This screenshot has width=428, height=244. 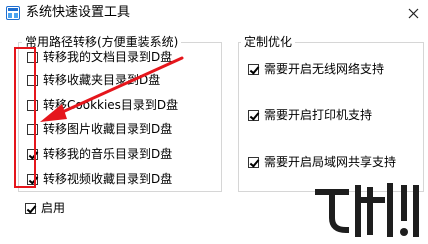 I want to click on watermark-logo, so click(x=367, y=210).